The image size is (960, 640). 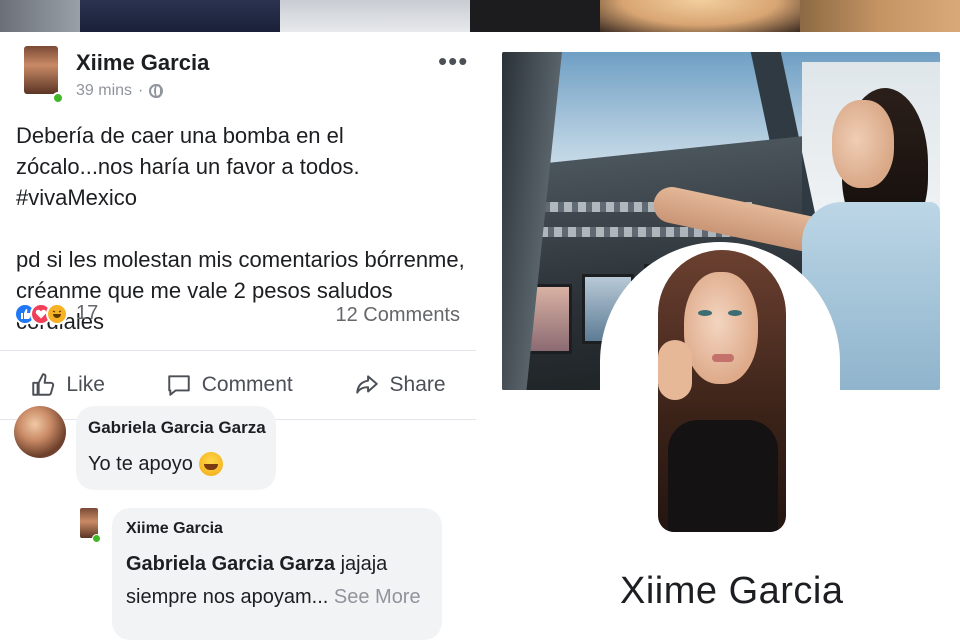 I want to click on commenter-name: Gabriela Garcia Garza, so click(x=177, y=428).